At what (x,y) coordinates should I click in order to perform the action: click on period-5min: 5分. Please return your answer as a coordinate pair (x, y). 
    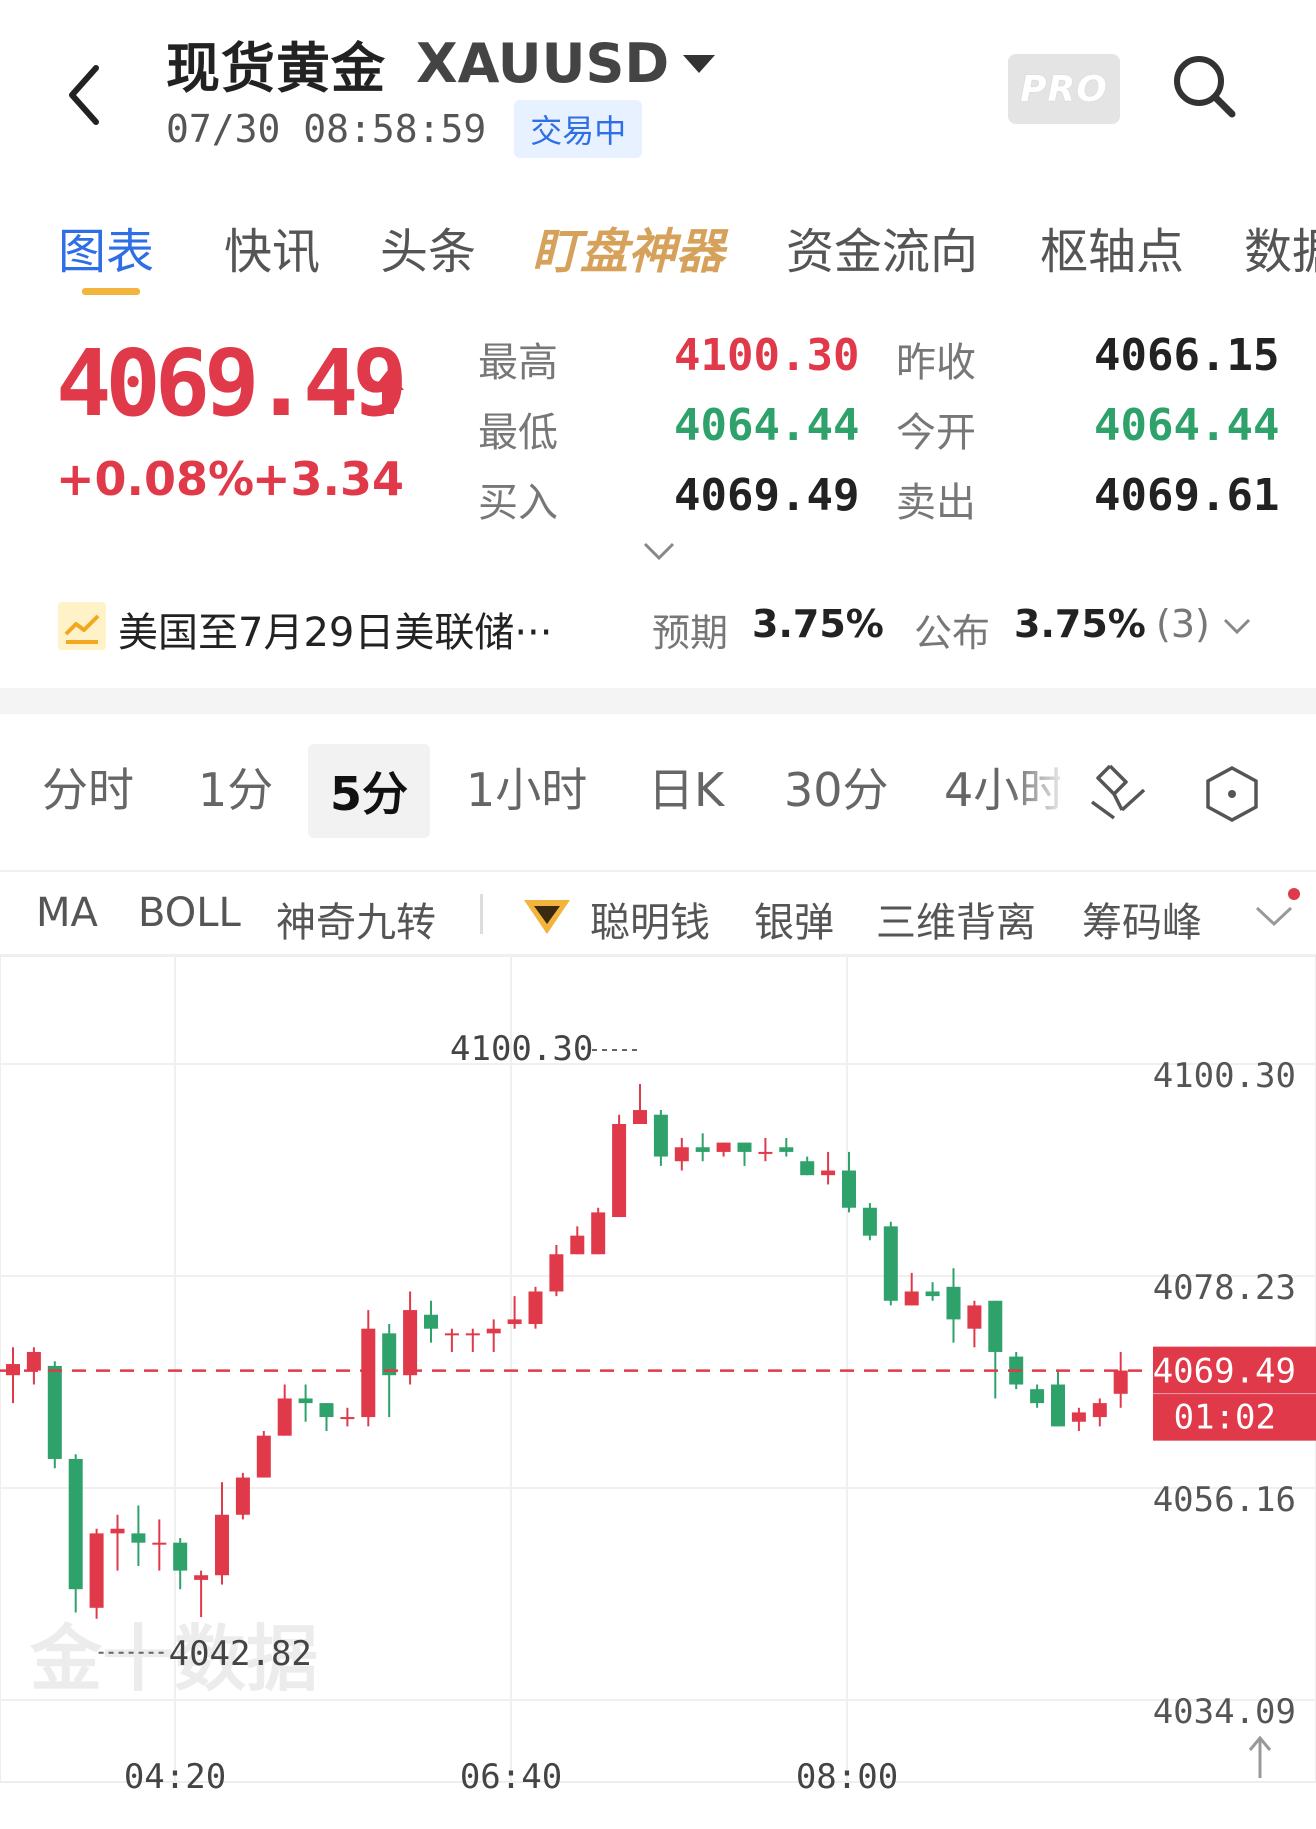
    Looking at the image, I should click on (369, 791).